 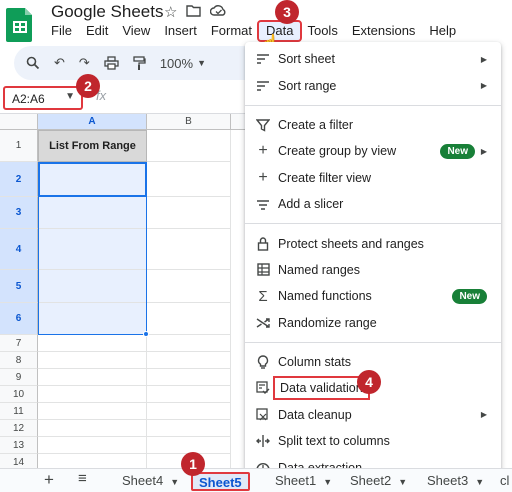 What do you see at coordinates (92, 122) in the screenshot?
I see `column-header-a: A` at bounding box center [92, 122].